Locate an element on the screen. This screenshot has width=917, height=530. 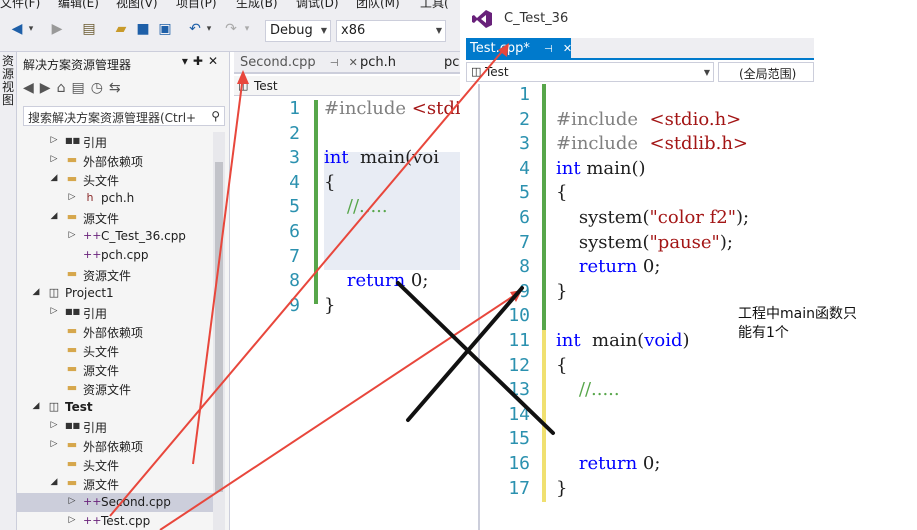
code-line: int main(voi is located at coordinates (381, 158).